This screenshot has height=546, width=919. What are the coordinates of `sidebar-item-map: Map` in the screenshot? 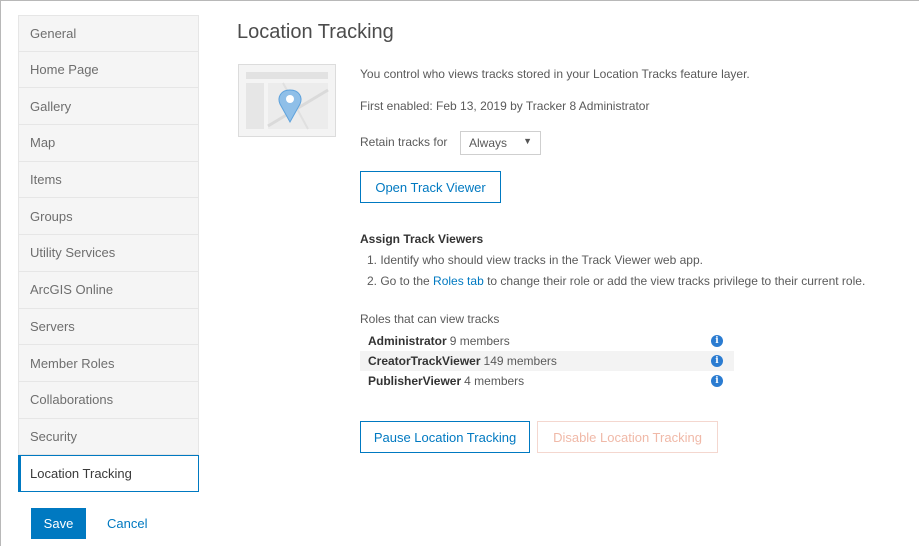 It's located at (108, 143).